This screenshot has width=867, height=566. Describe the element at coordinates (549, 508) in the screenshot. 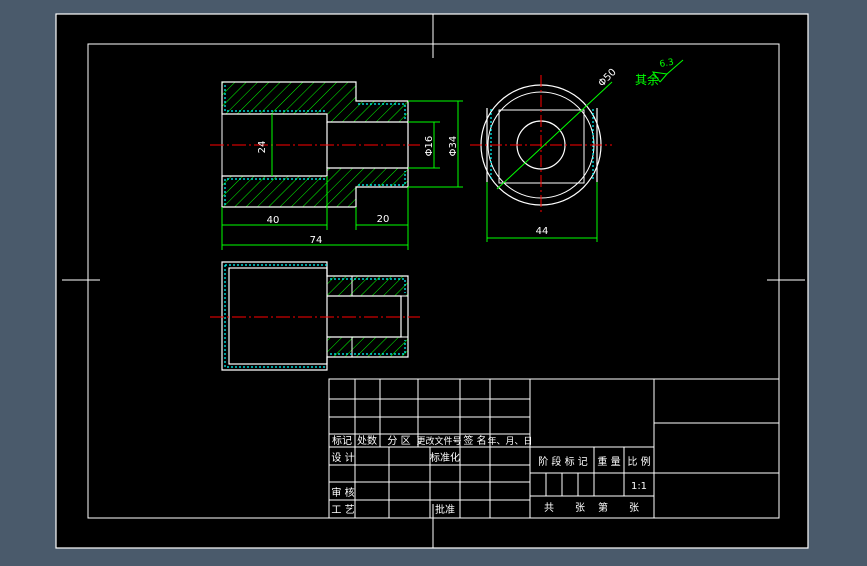

I see `sheets-total-prefix: 共` at that location.